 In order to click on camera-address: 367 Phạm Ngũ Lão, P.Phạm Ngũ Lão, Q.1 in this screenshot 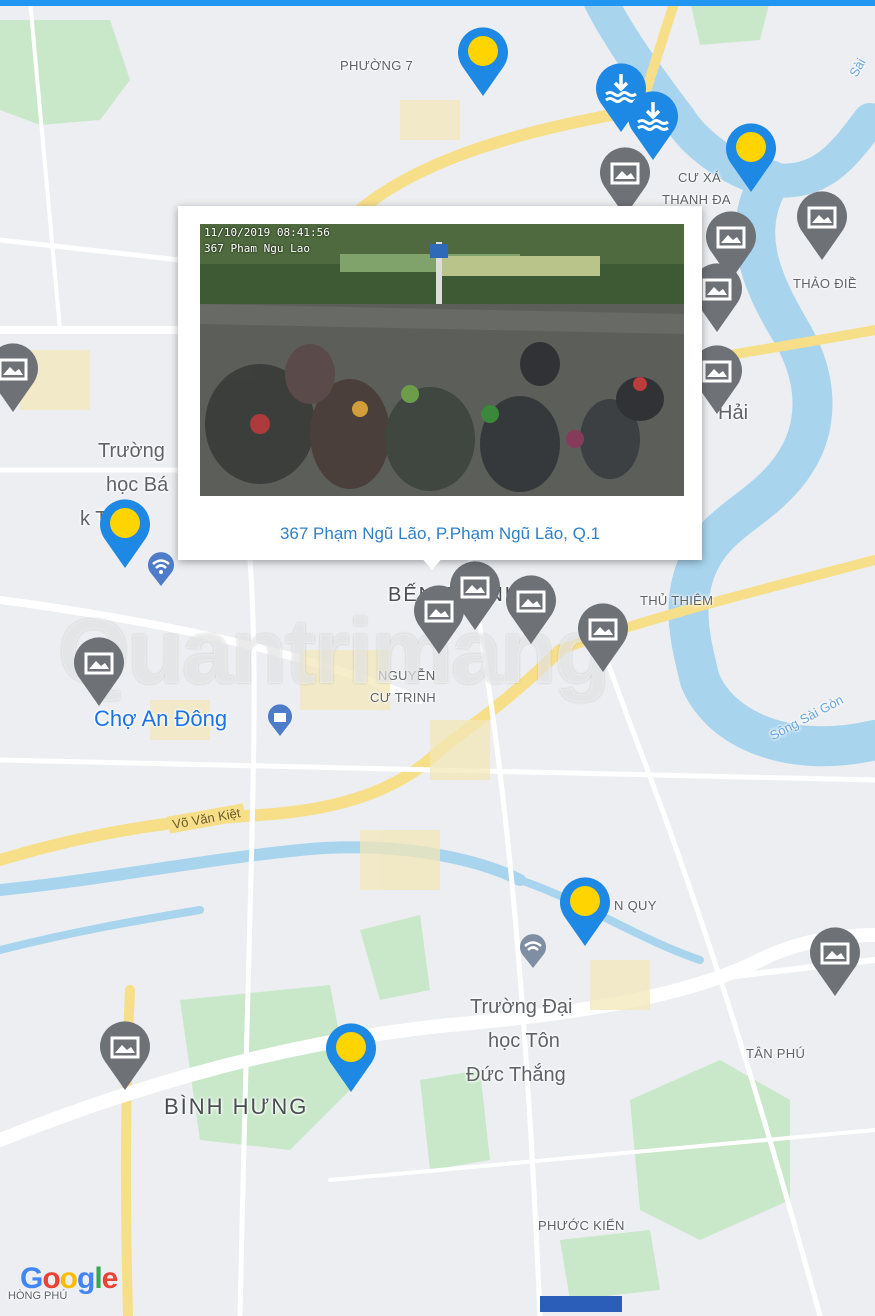, I will do `click(440, 534)`.